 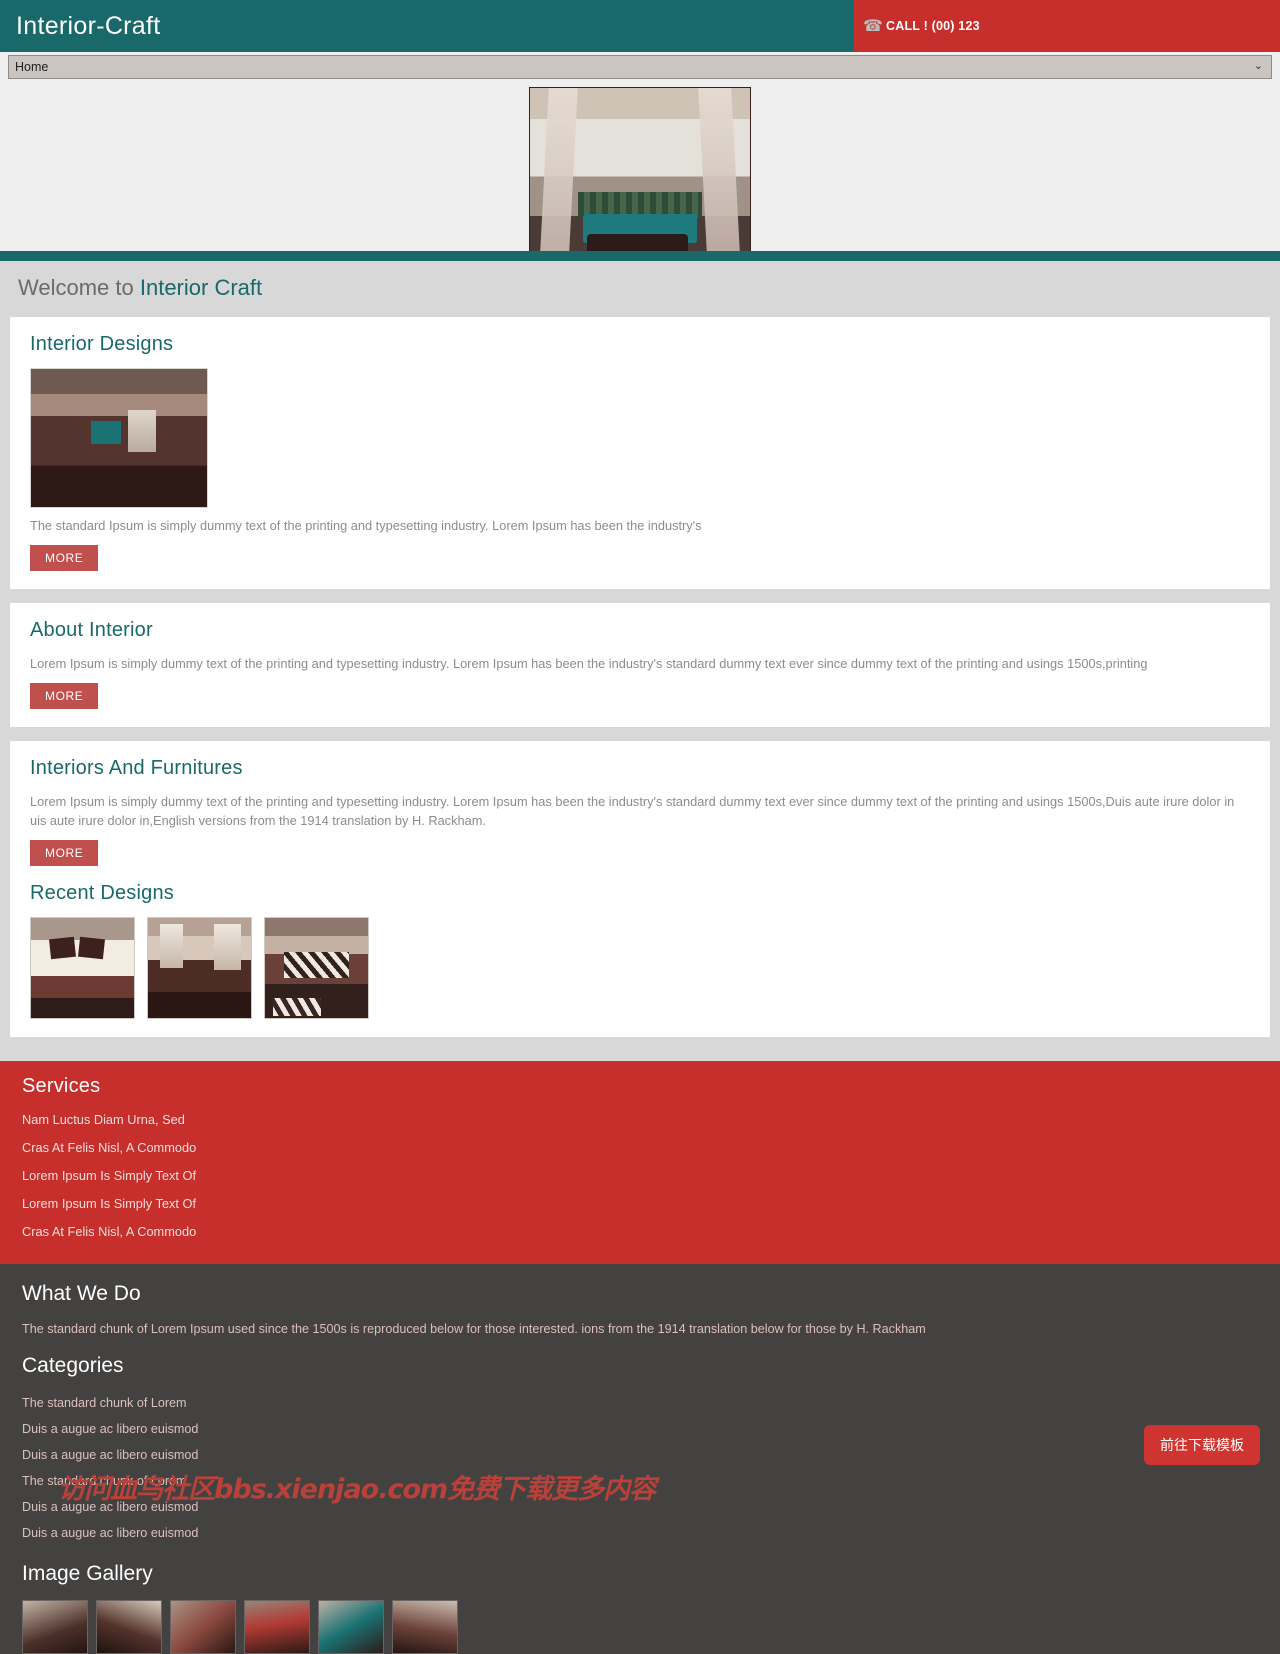 What do you see at coordinates (425, 26) in the screenshot?
I see `brand-area: Interior-Craft` at bounding box center [425, 26].